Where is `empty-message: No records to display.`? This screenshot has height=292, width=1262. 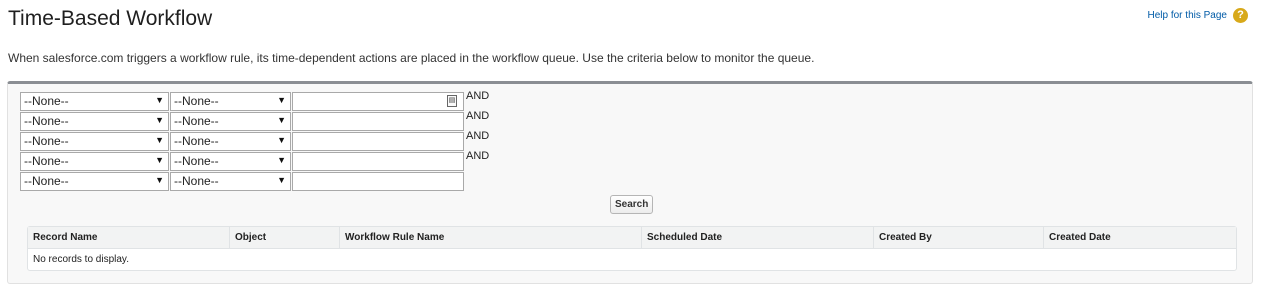
empty-message: No records to display. is located at coordinates (81, 259).